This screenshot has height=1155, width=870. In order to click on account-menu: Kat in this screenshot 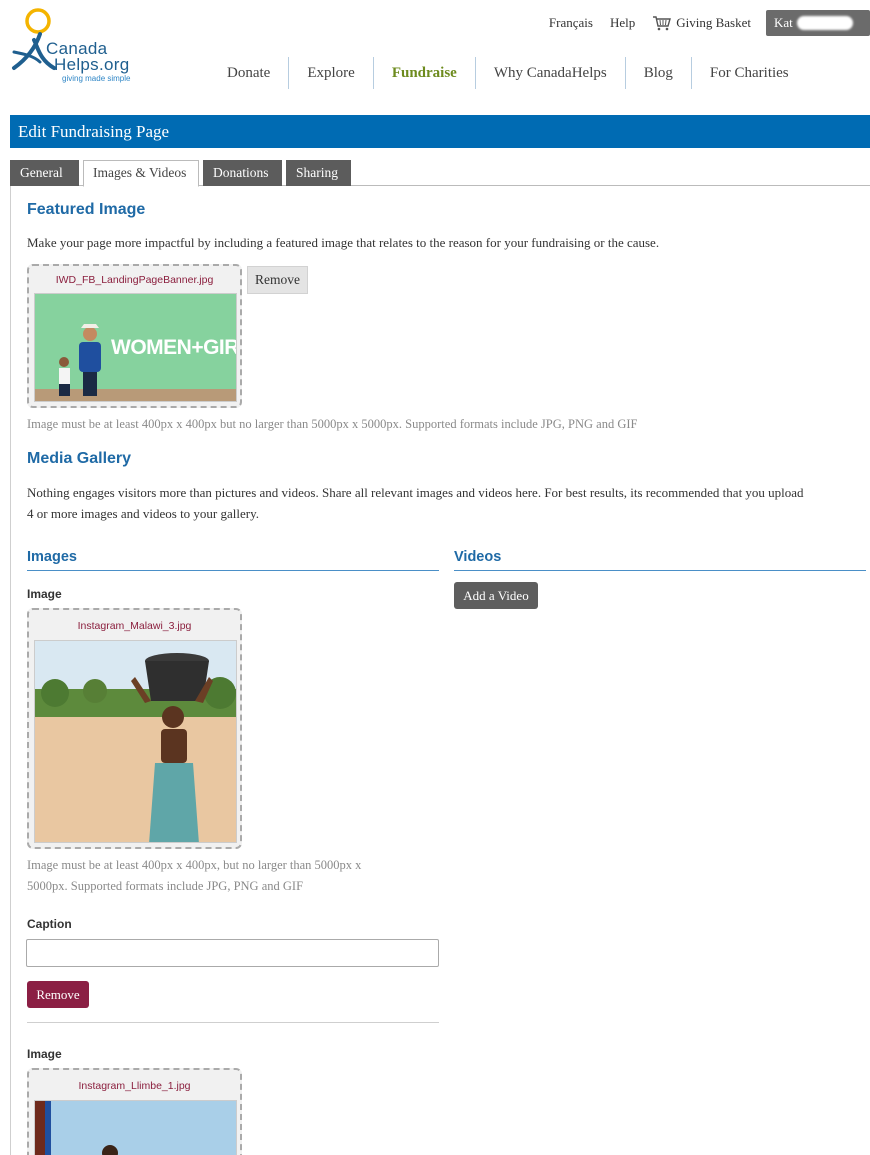, I will do `click(818, 23)`.